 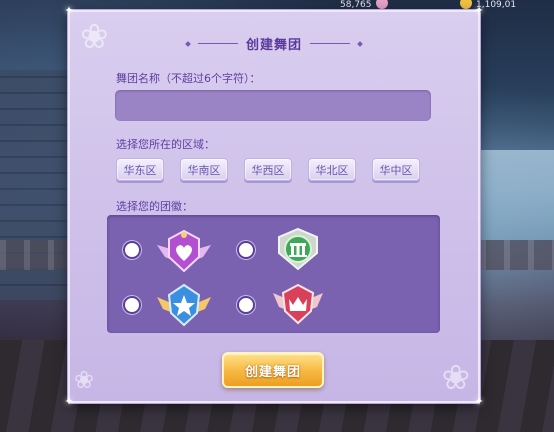 What do you see at coordinates (298, 303) in the screenshot?
I see `crown-wings-emblem-icon` at bounding box center [298, 303].